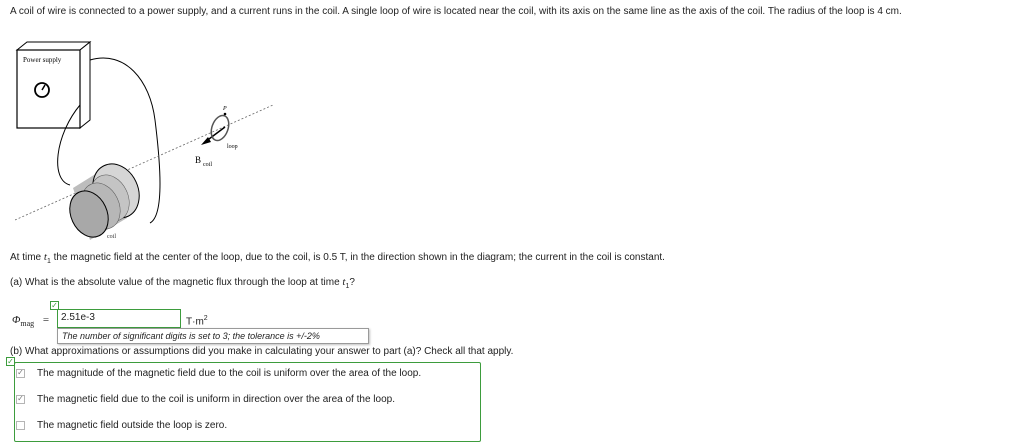 This screenshot has width=1024, height=442. I want to click on power-supply-label: Power supply, so click(42, 60).